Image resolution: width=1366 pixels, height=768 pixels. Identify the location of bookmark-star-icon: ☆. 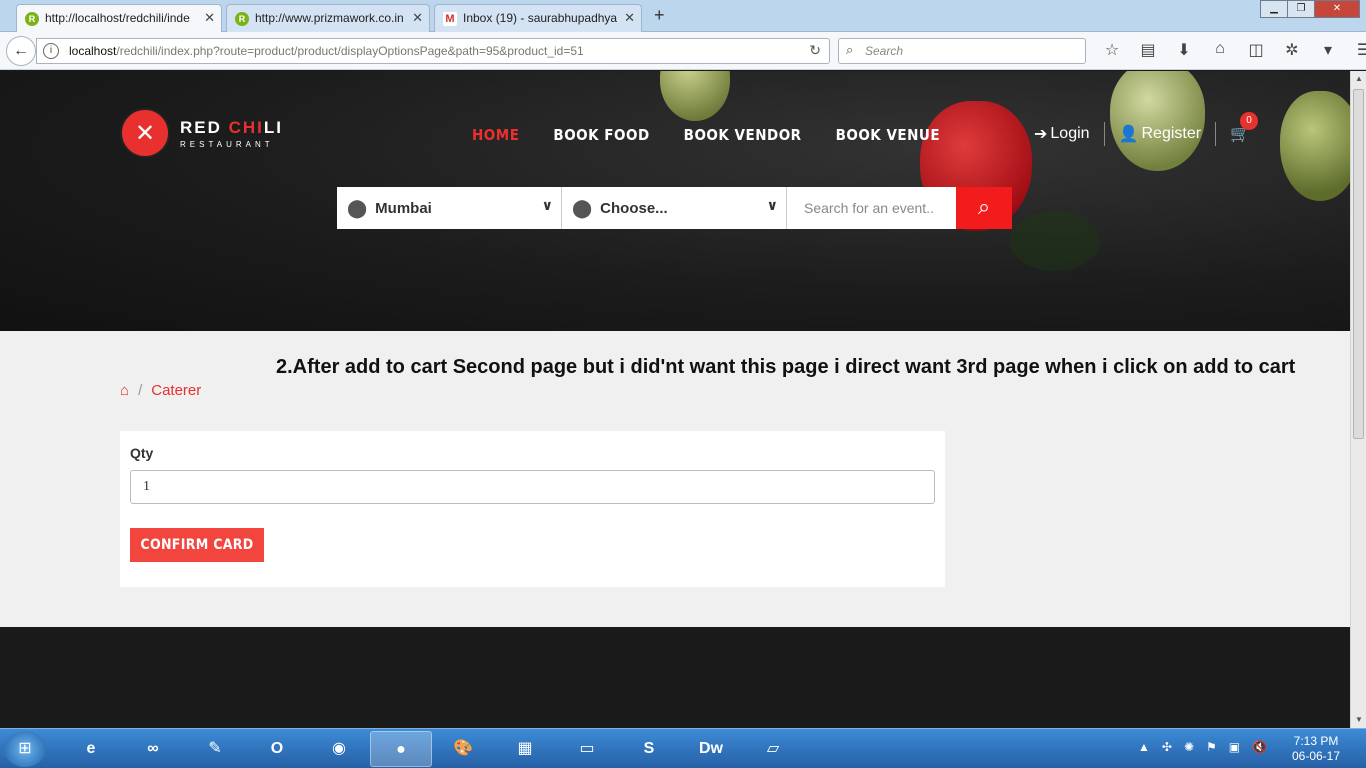
(1112, 50).